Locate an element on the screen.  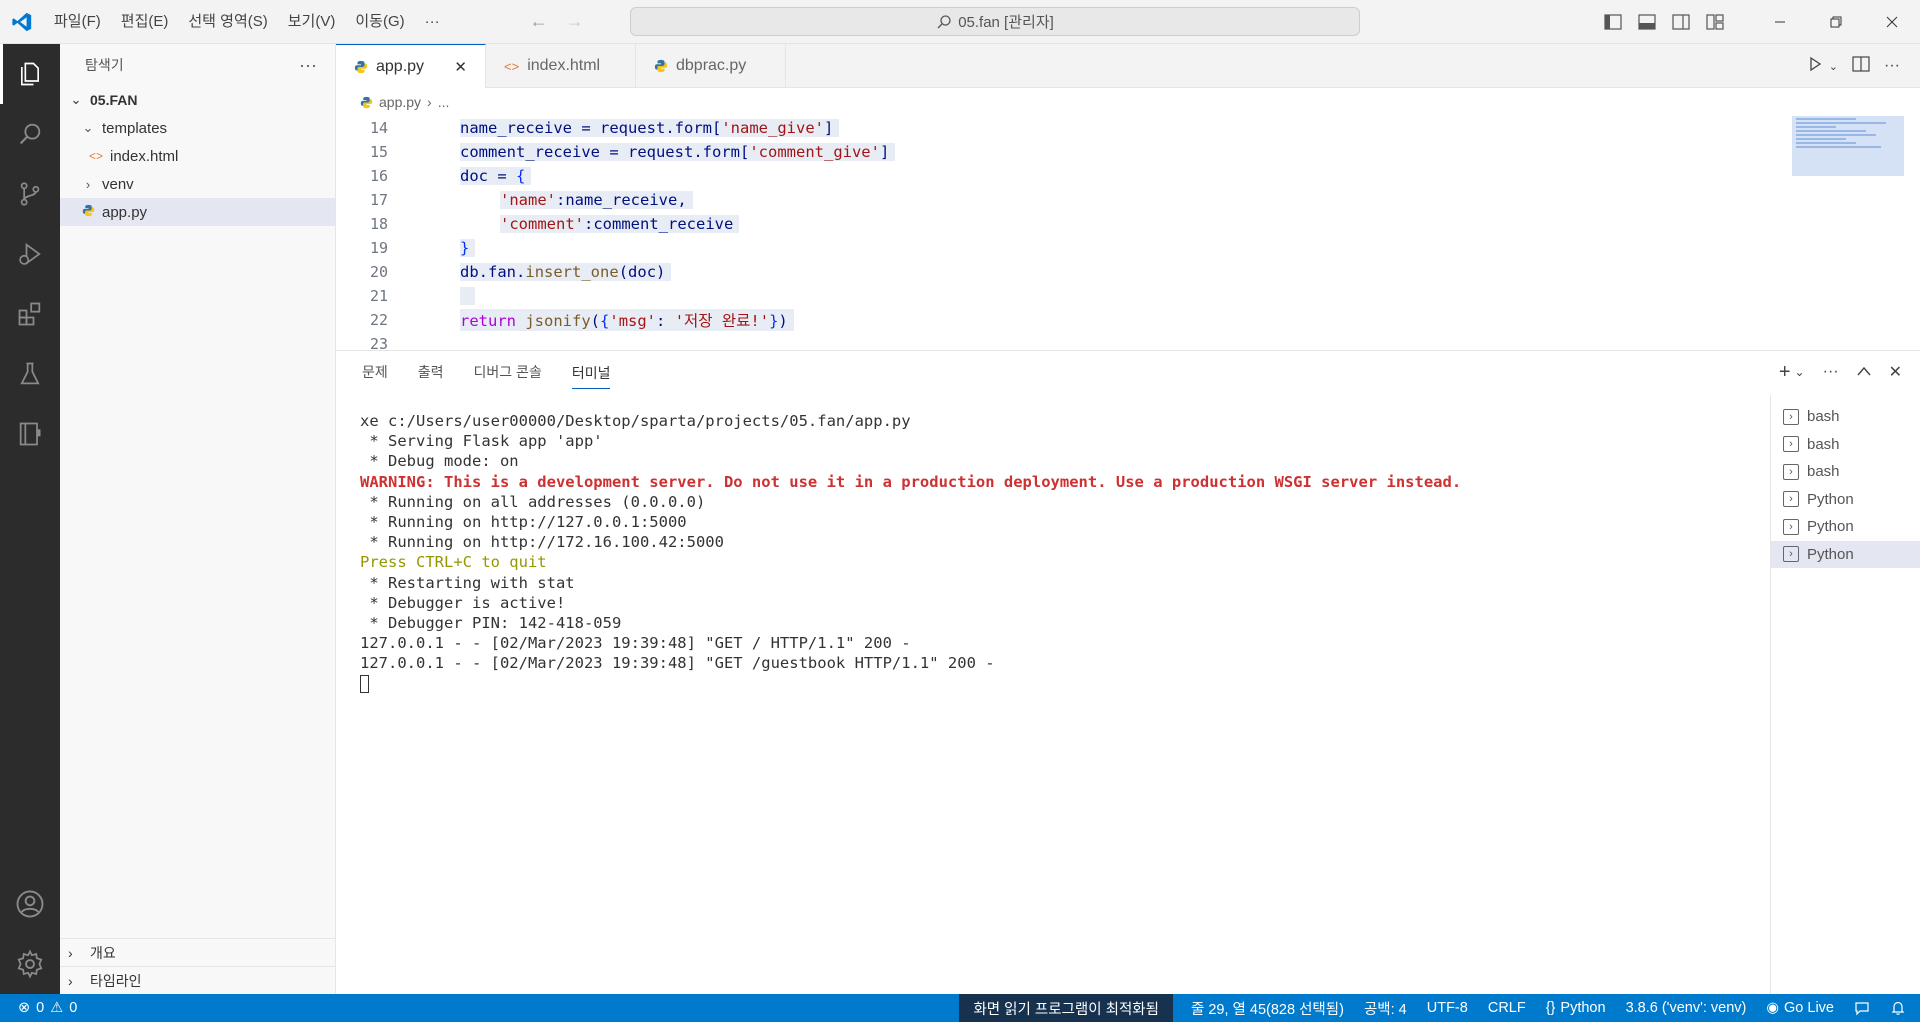
eol-status: CRLF is located at coordinates (1507, 1008).